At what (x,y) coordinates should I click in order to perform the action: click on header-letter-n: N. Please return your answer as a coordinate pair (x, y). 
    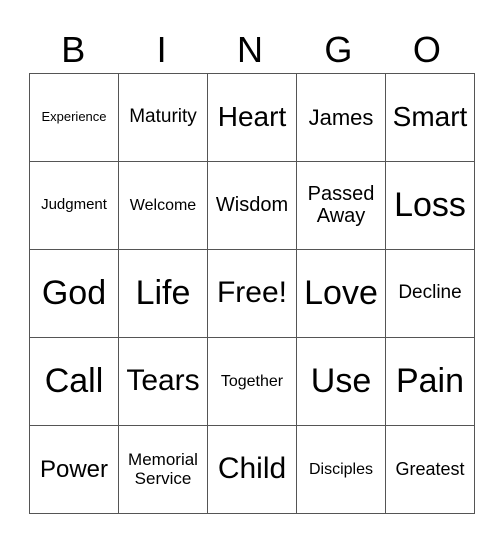
    Looking at the image, I should click on (250, 49).